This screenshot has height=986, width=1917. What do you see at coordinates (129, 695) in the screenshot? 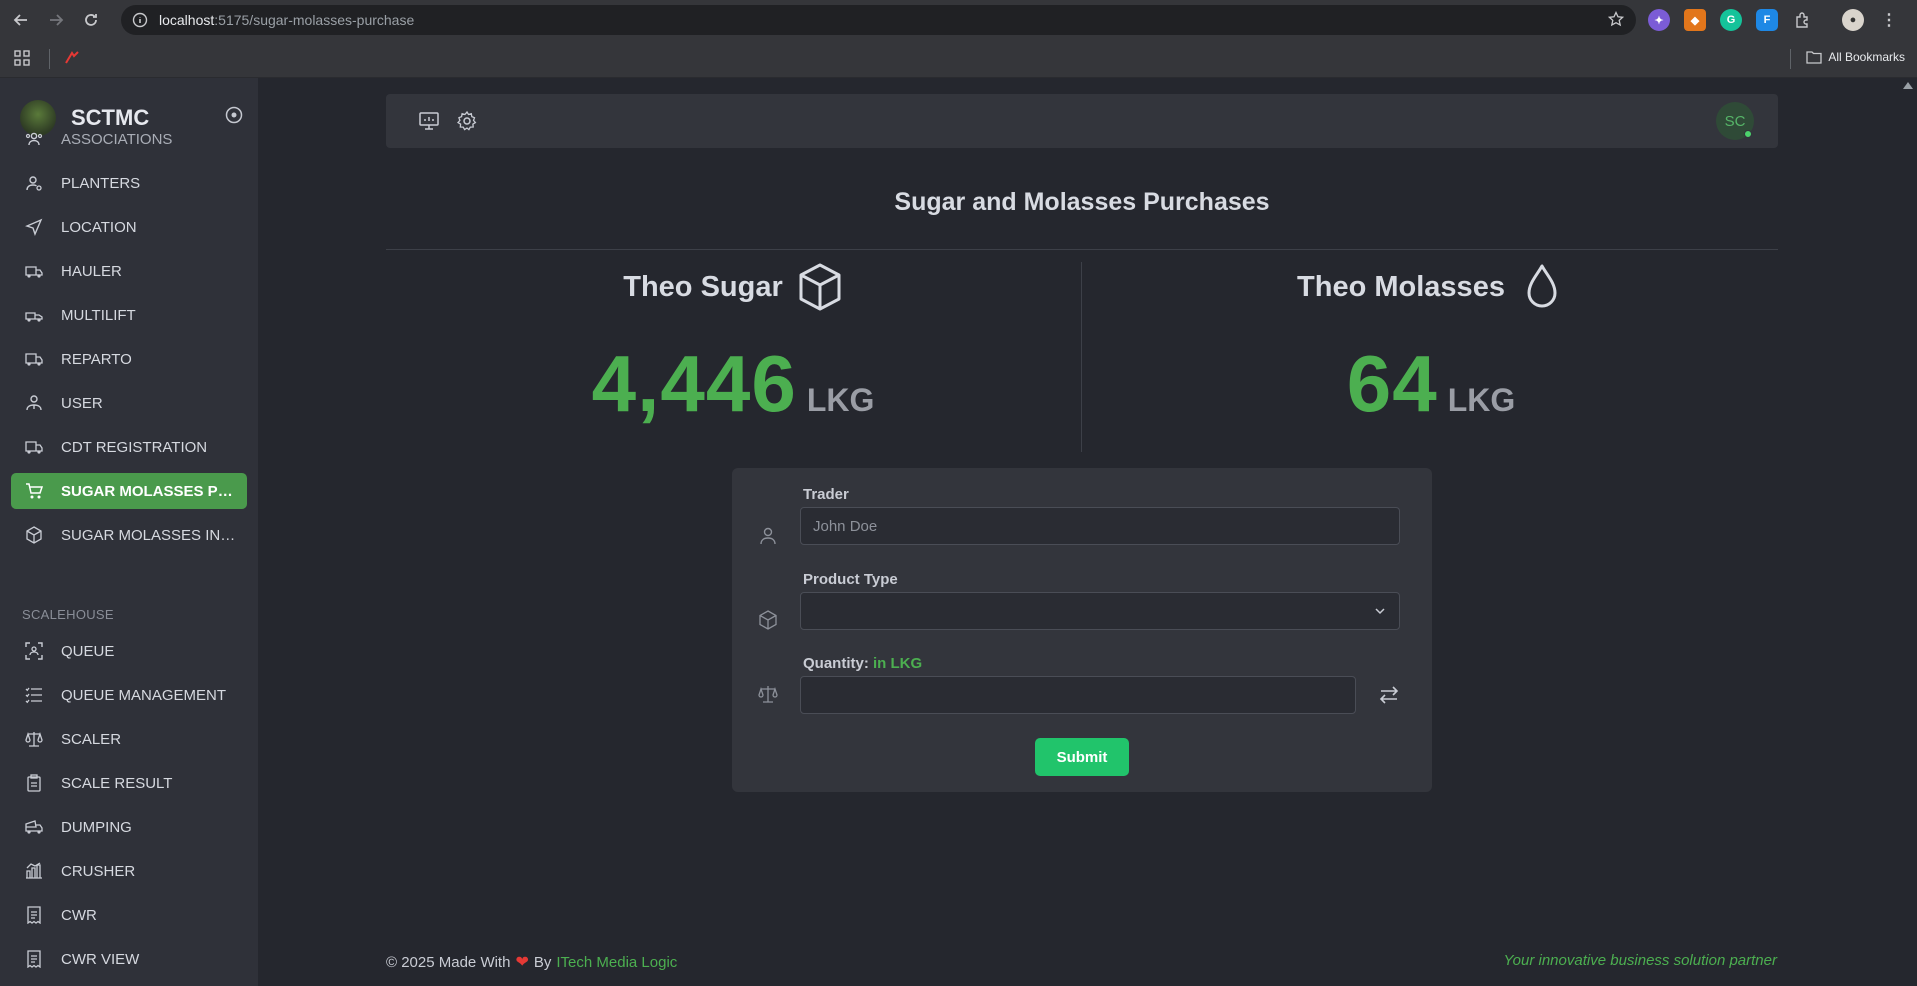
I see `sidebar-item-queue-management: QUEUE MANAGEMENT` at bounding box center [129, 695].